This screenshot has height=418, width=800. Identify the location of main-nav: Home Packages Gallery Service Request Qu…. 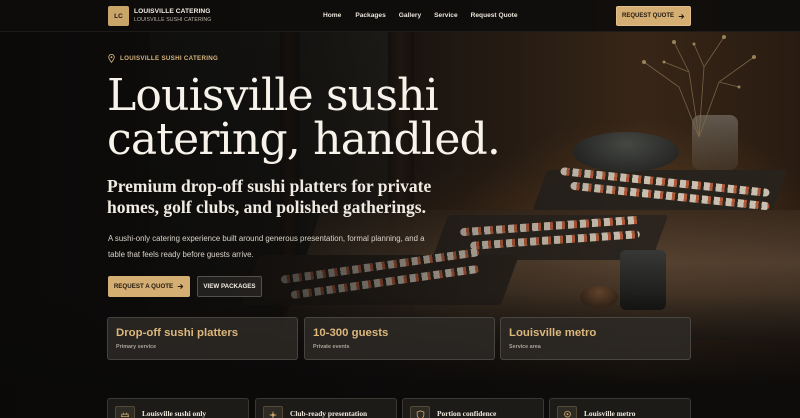
(420, 15).